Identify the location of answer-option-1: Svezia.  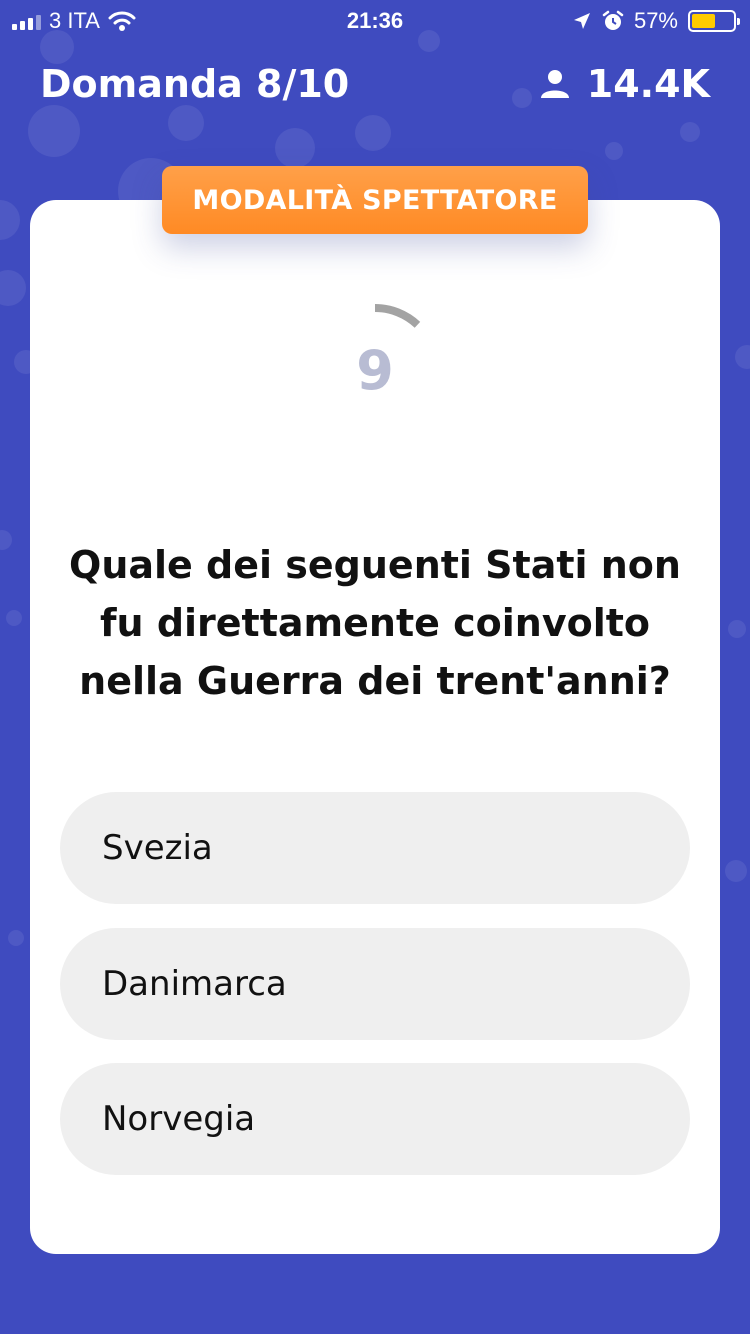
(375, 848).